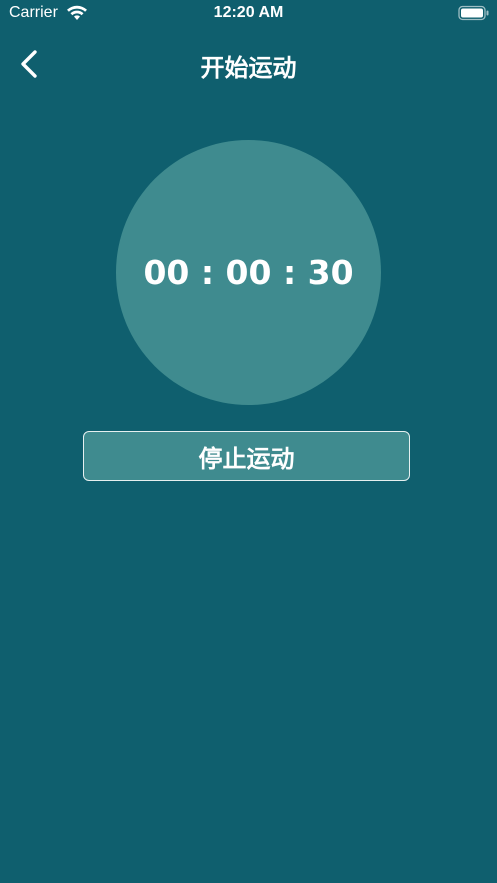 The height and width of the screenshot is (883, 497). I want to click on page-title: 开始运动, so click(248, 68).